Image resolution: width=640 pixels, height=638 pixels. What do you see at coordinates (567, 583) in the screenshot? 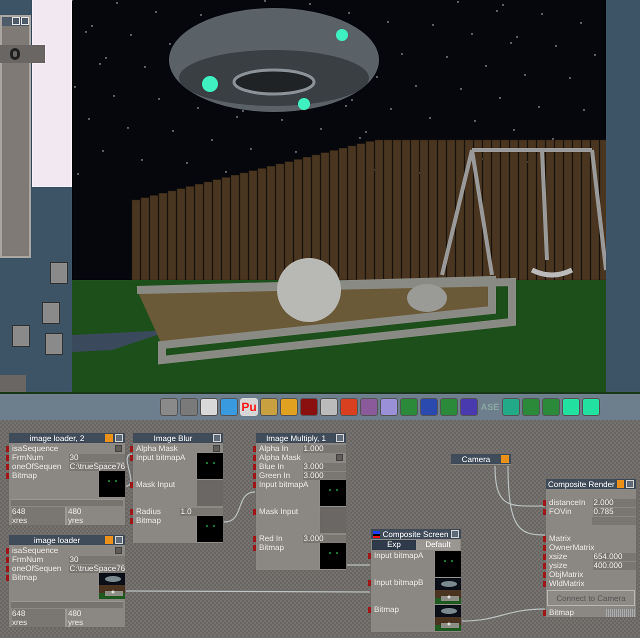
I see `port-label: WldMatrix` at bounding box center [567, 583].